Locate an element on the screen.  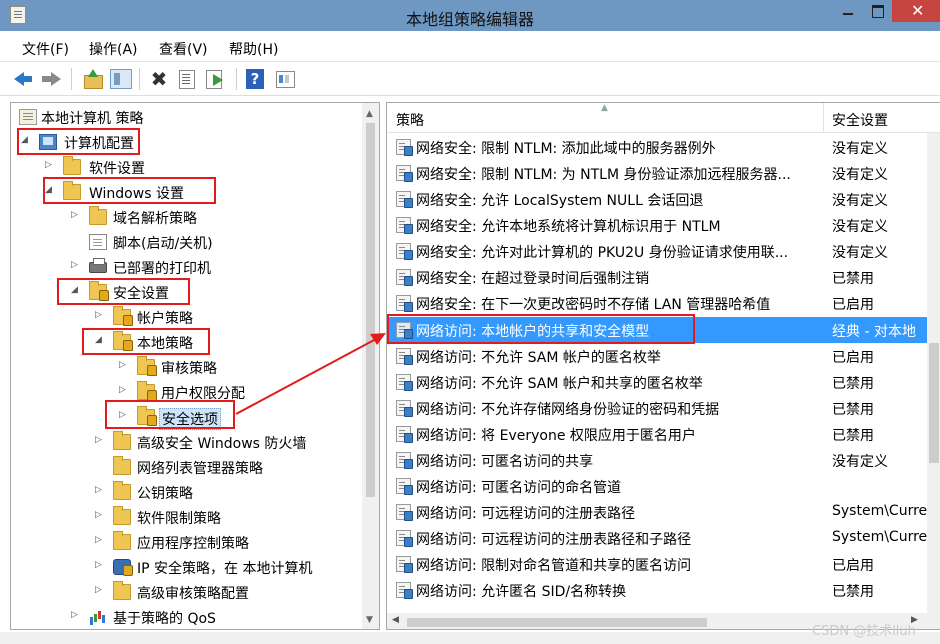
policy-name: 网络访问: 允许匿名 SID/名称转换 is located at coordinates (521, 592).